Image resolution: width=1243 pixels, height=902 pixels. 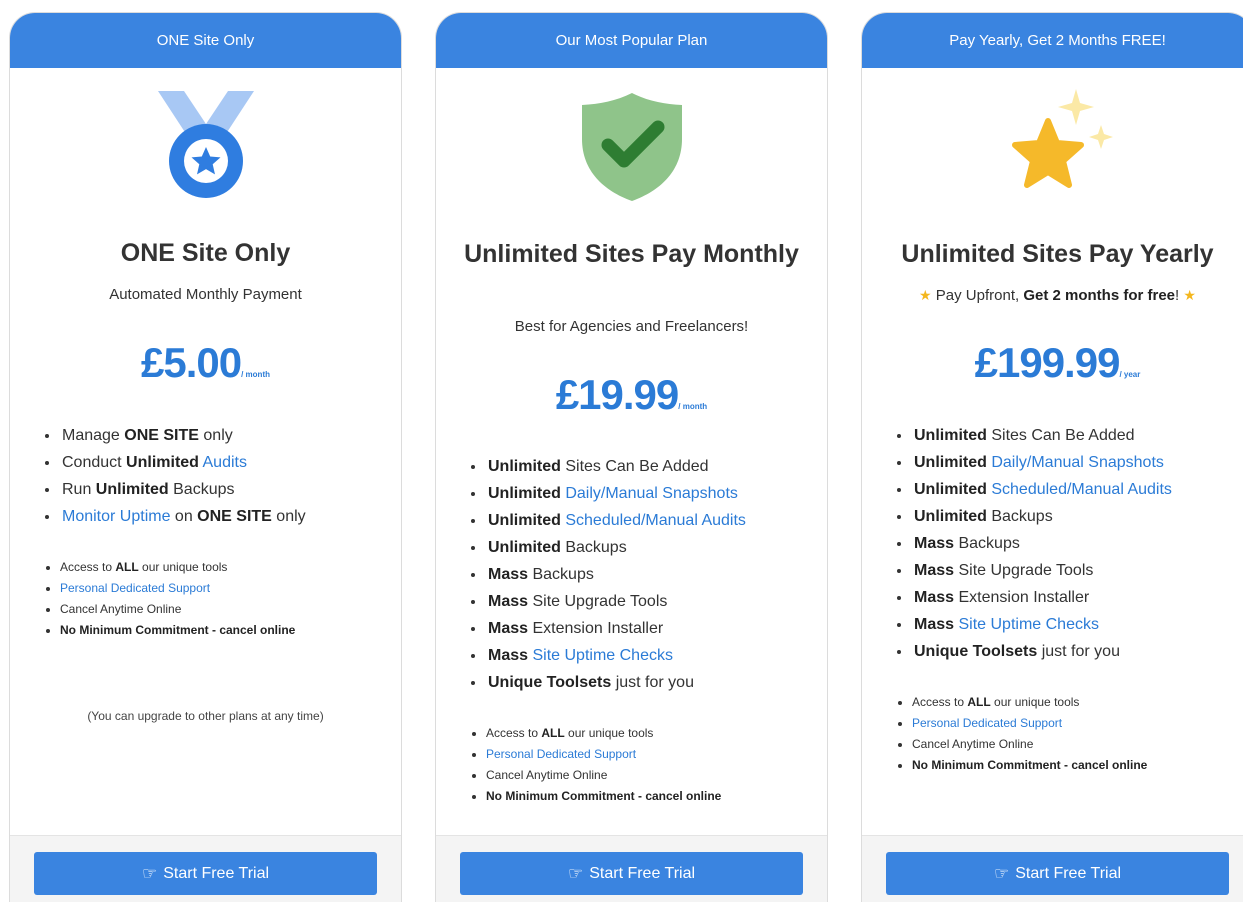 What do you see at coordinates (1060, 435) in the screenshot?
I see `text: Sites Can Be Added` at bounding box center [1060, 435].